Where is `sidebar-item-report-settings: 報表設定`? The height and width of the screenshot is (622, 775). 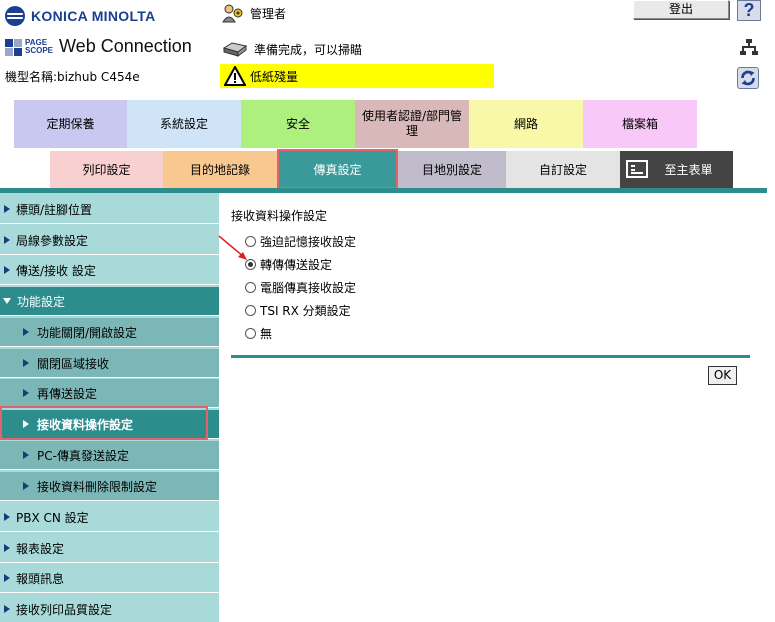 sidebar-item-report-settings: 報表設定 is located at coordinates (109, 548).